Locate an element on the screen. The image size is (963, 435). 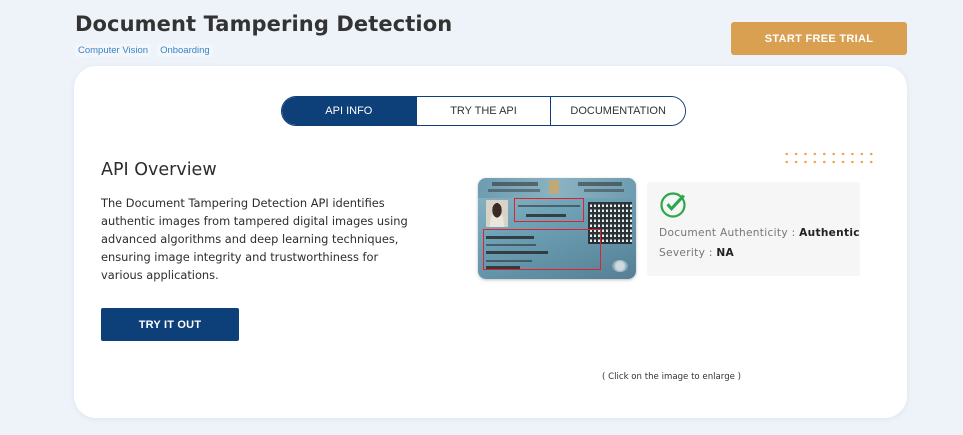
emblem-icon is located at coordinates (554, 187).